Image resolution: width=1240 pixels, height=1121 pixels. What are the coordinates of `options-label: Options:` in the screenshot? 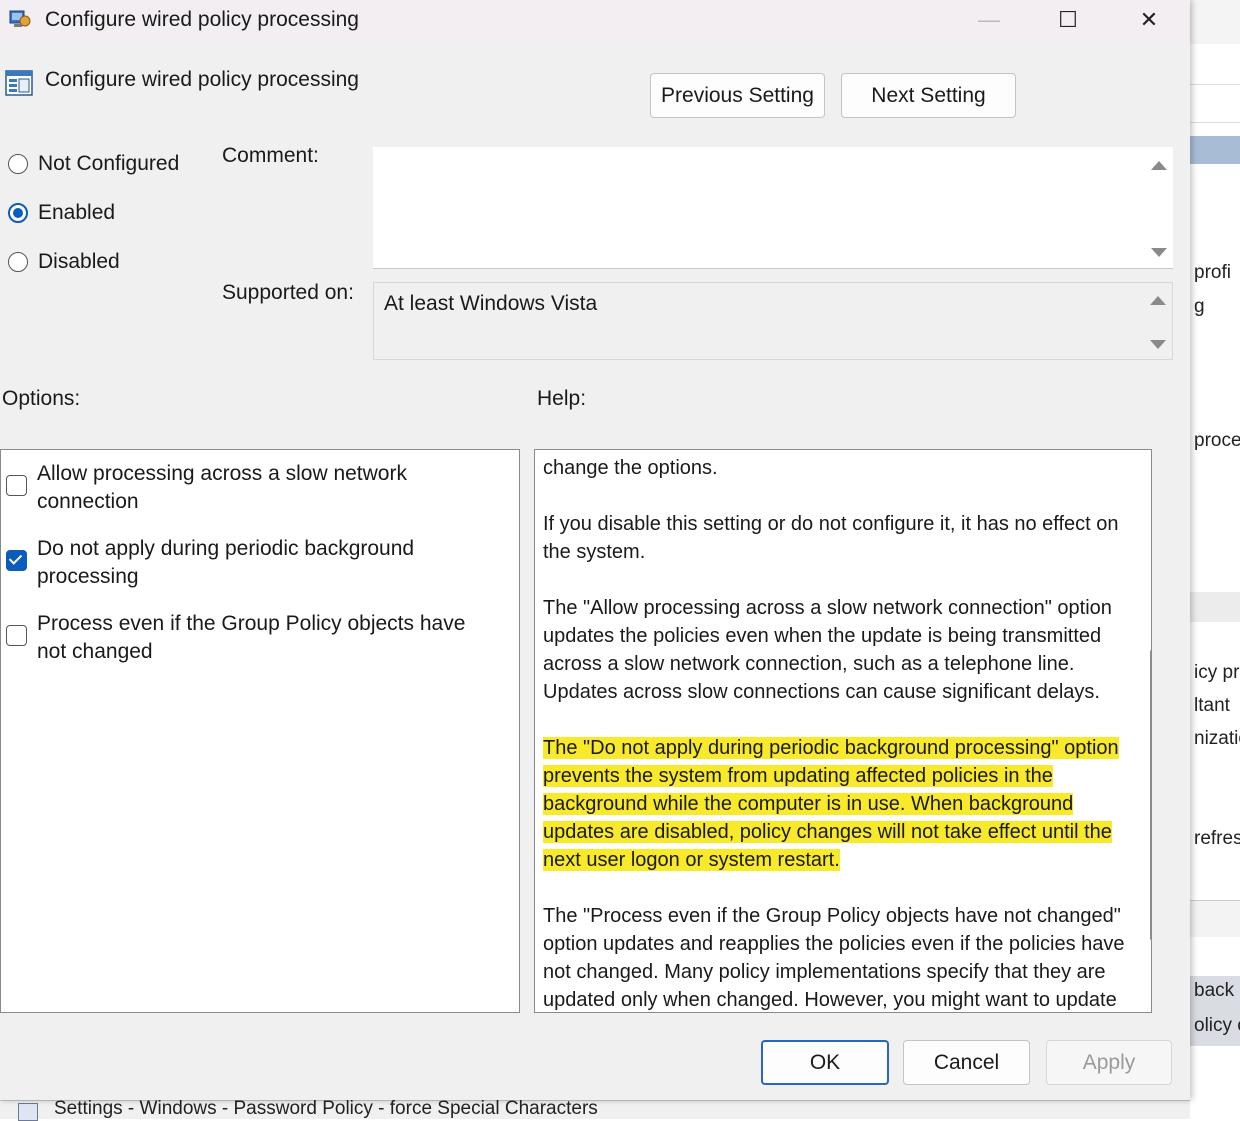 It's located at (41, 398).